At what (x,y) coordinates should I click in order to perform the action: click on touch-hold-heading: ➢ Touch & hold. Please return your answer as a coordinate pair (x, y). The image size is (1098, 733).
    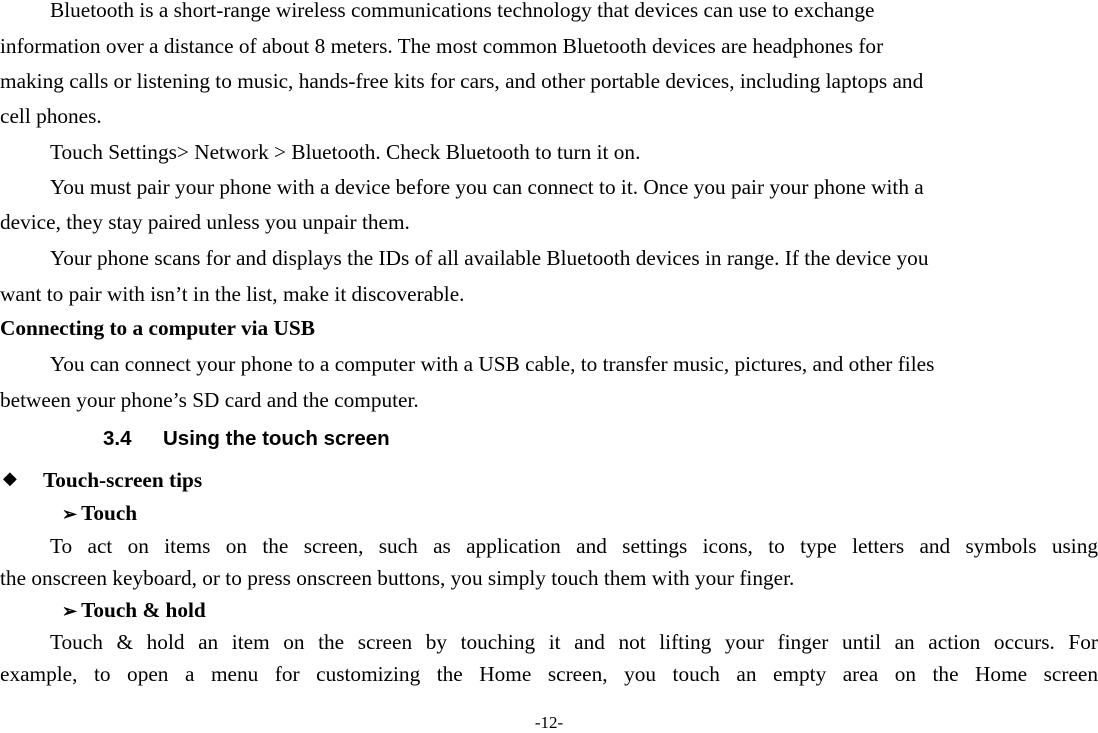
    Looking at the image, I should click on (134, 610).